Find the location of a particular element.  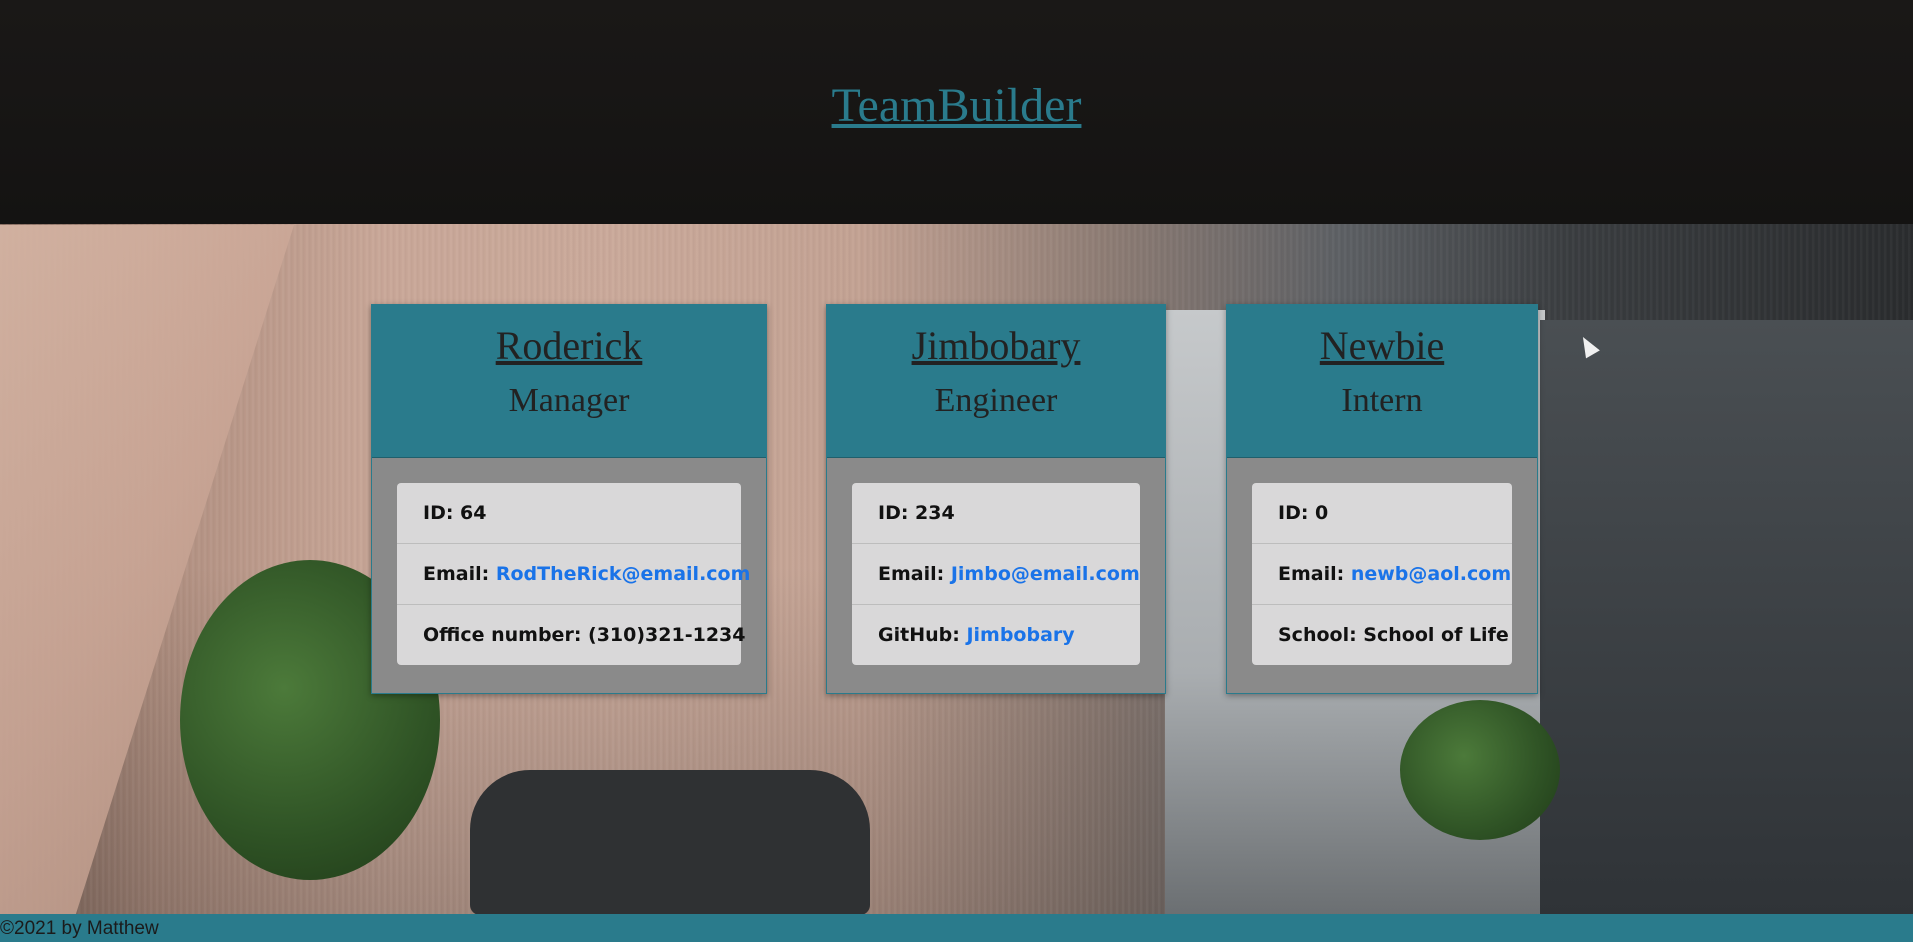

background-chair is located at coordinates (670, 842).